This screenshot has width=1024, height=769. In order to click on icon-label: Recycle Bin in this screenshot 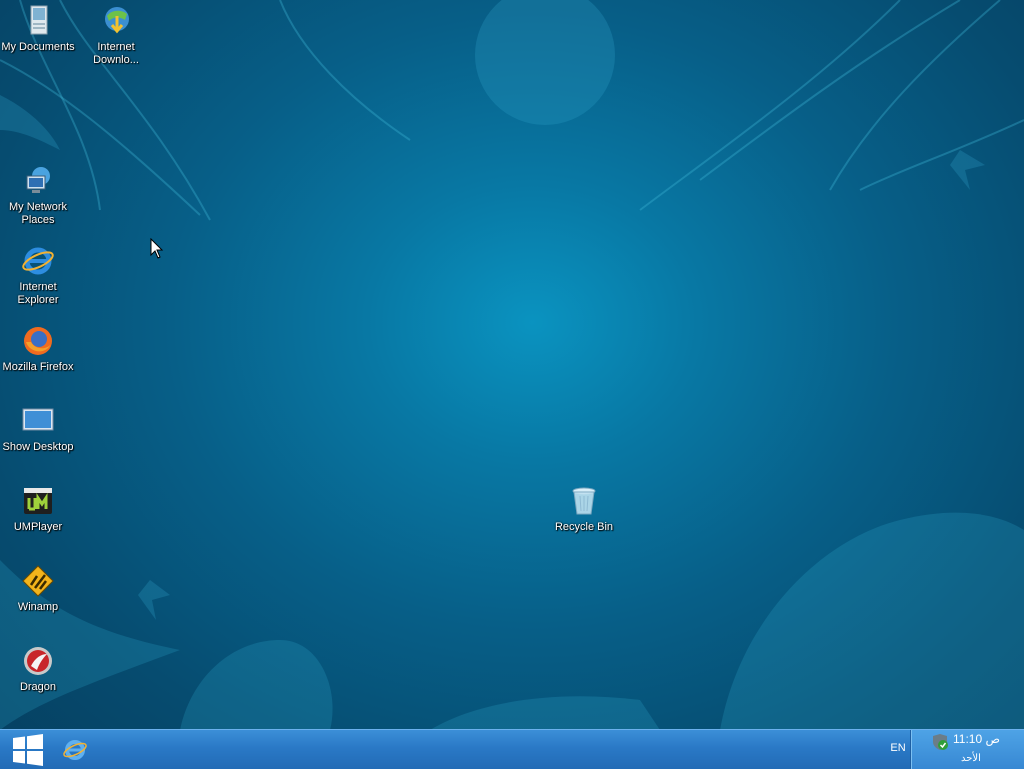, I will do `click(584, 527)`.